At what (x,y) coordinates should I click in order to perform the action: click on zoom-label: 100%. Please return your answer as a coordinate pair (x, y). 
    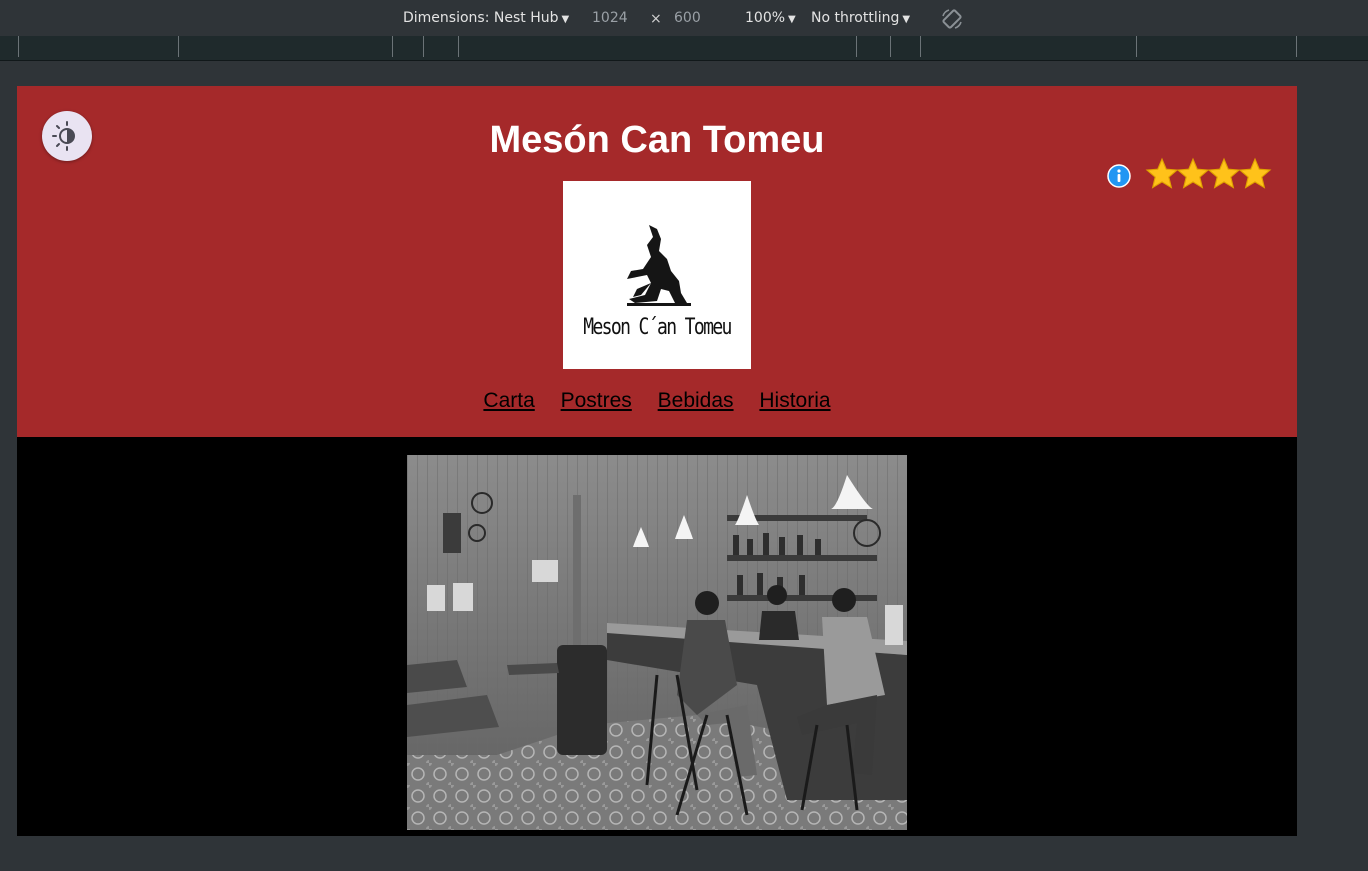
    Looking at the image, I should click on (765, 18).